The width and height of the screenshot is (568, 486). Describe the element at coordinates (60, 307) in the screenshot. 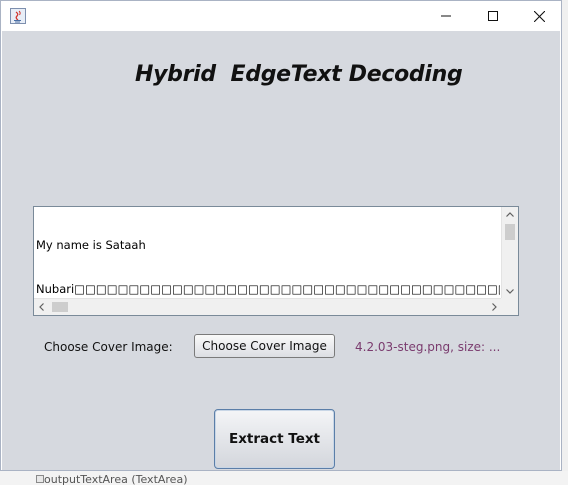

I see `horizontal-scroll-thumb` at that location.